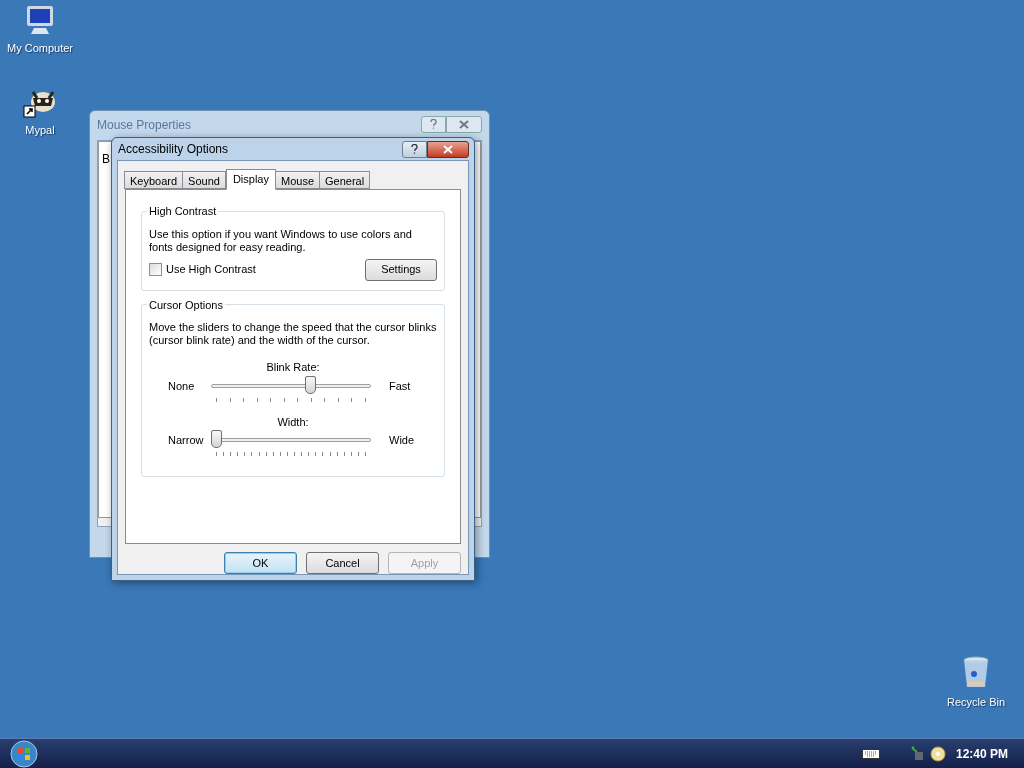 This screenshot has width=1024, height=768. Describe the element at coordinates (293, 422) in the screenshot. I see `slider-label: Width:` at that location.